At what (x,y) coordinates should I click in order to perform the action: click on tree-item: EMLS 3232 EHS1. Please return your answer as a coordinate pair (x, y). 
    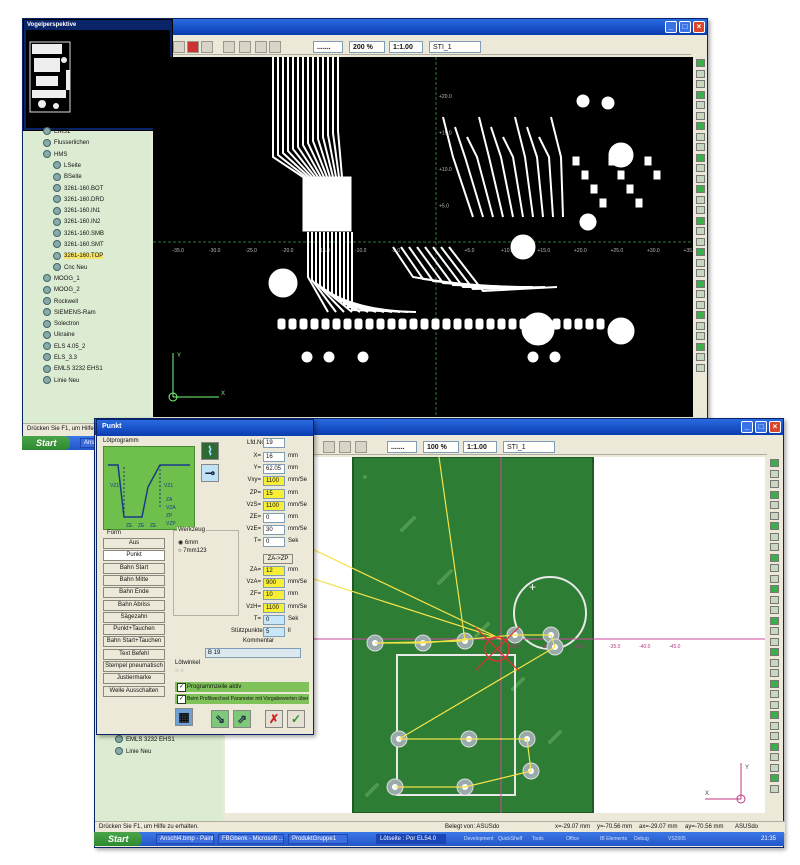
    Looking at the image, I should click on (73, 369).